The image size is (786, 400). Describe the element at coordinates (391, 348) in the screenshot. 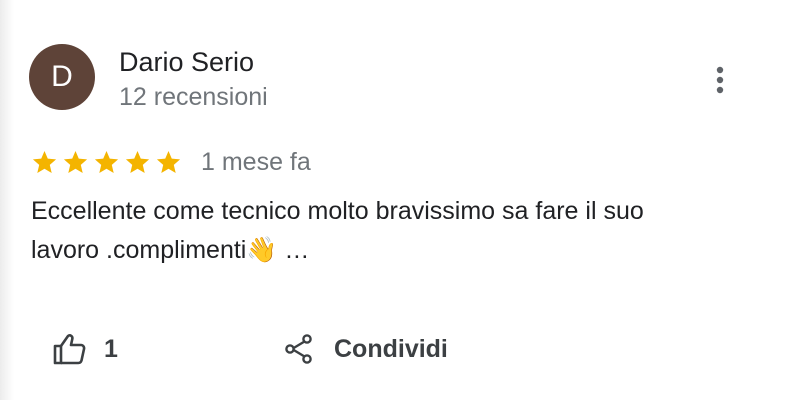

I see `share-label: Condividi` at that location.